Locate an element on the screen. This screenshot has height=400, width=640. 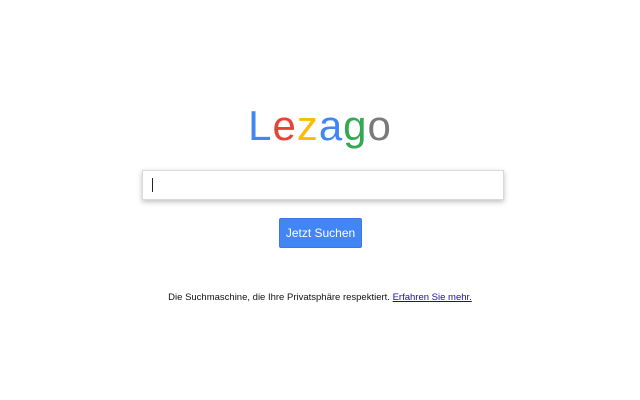
logo-letter-g: g is located at coordinates (355, 125).